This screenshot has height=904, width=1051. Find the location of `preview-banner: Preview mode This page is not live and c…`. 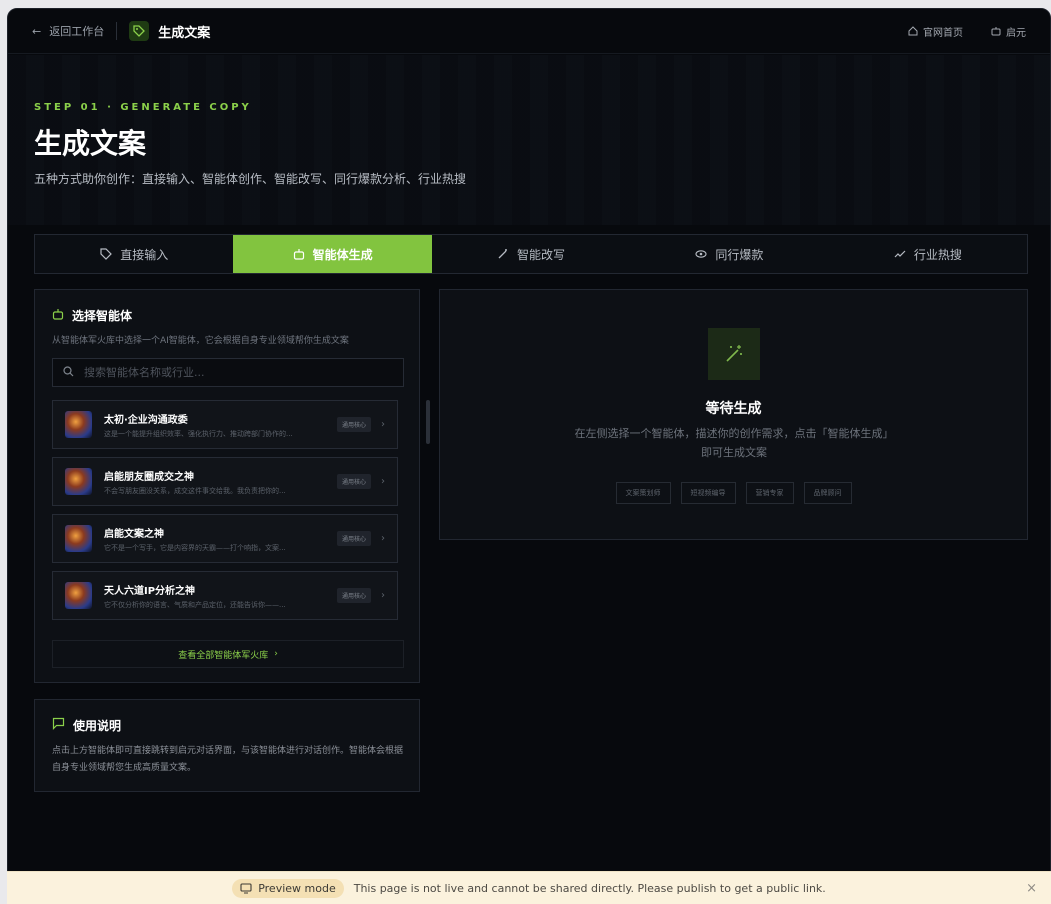

preview-banner: Preview mode This page is not live and c… is located at coordinates (529, 887).